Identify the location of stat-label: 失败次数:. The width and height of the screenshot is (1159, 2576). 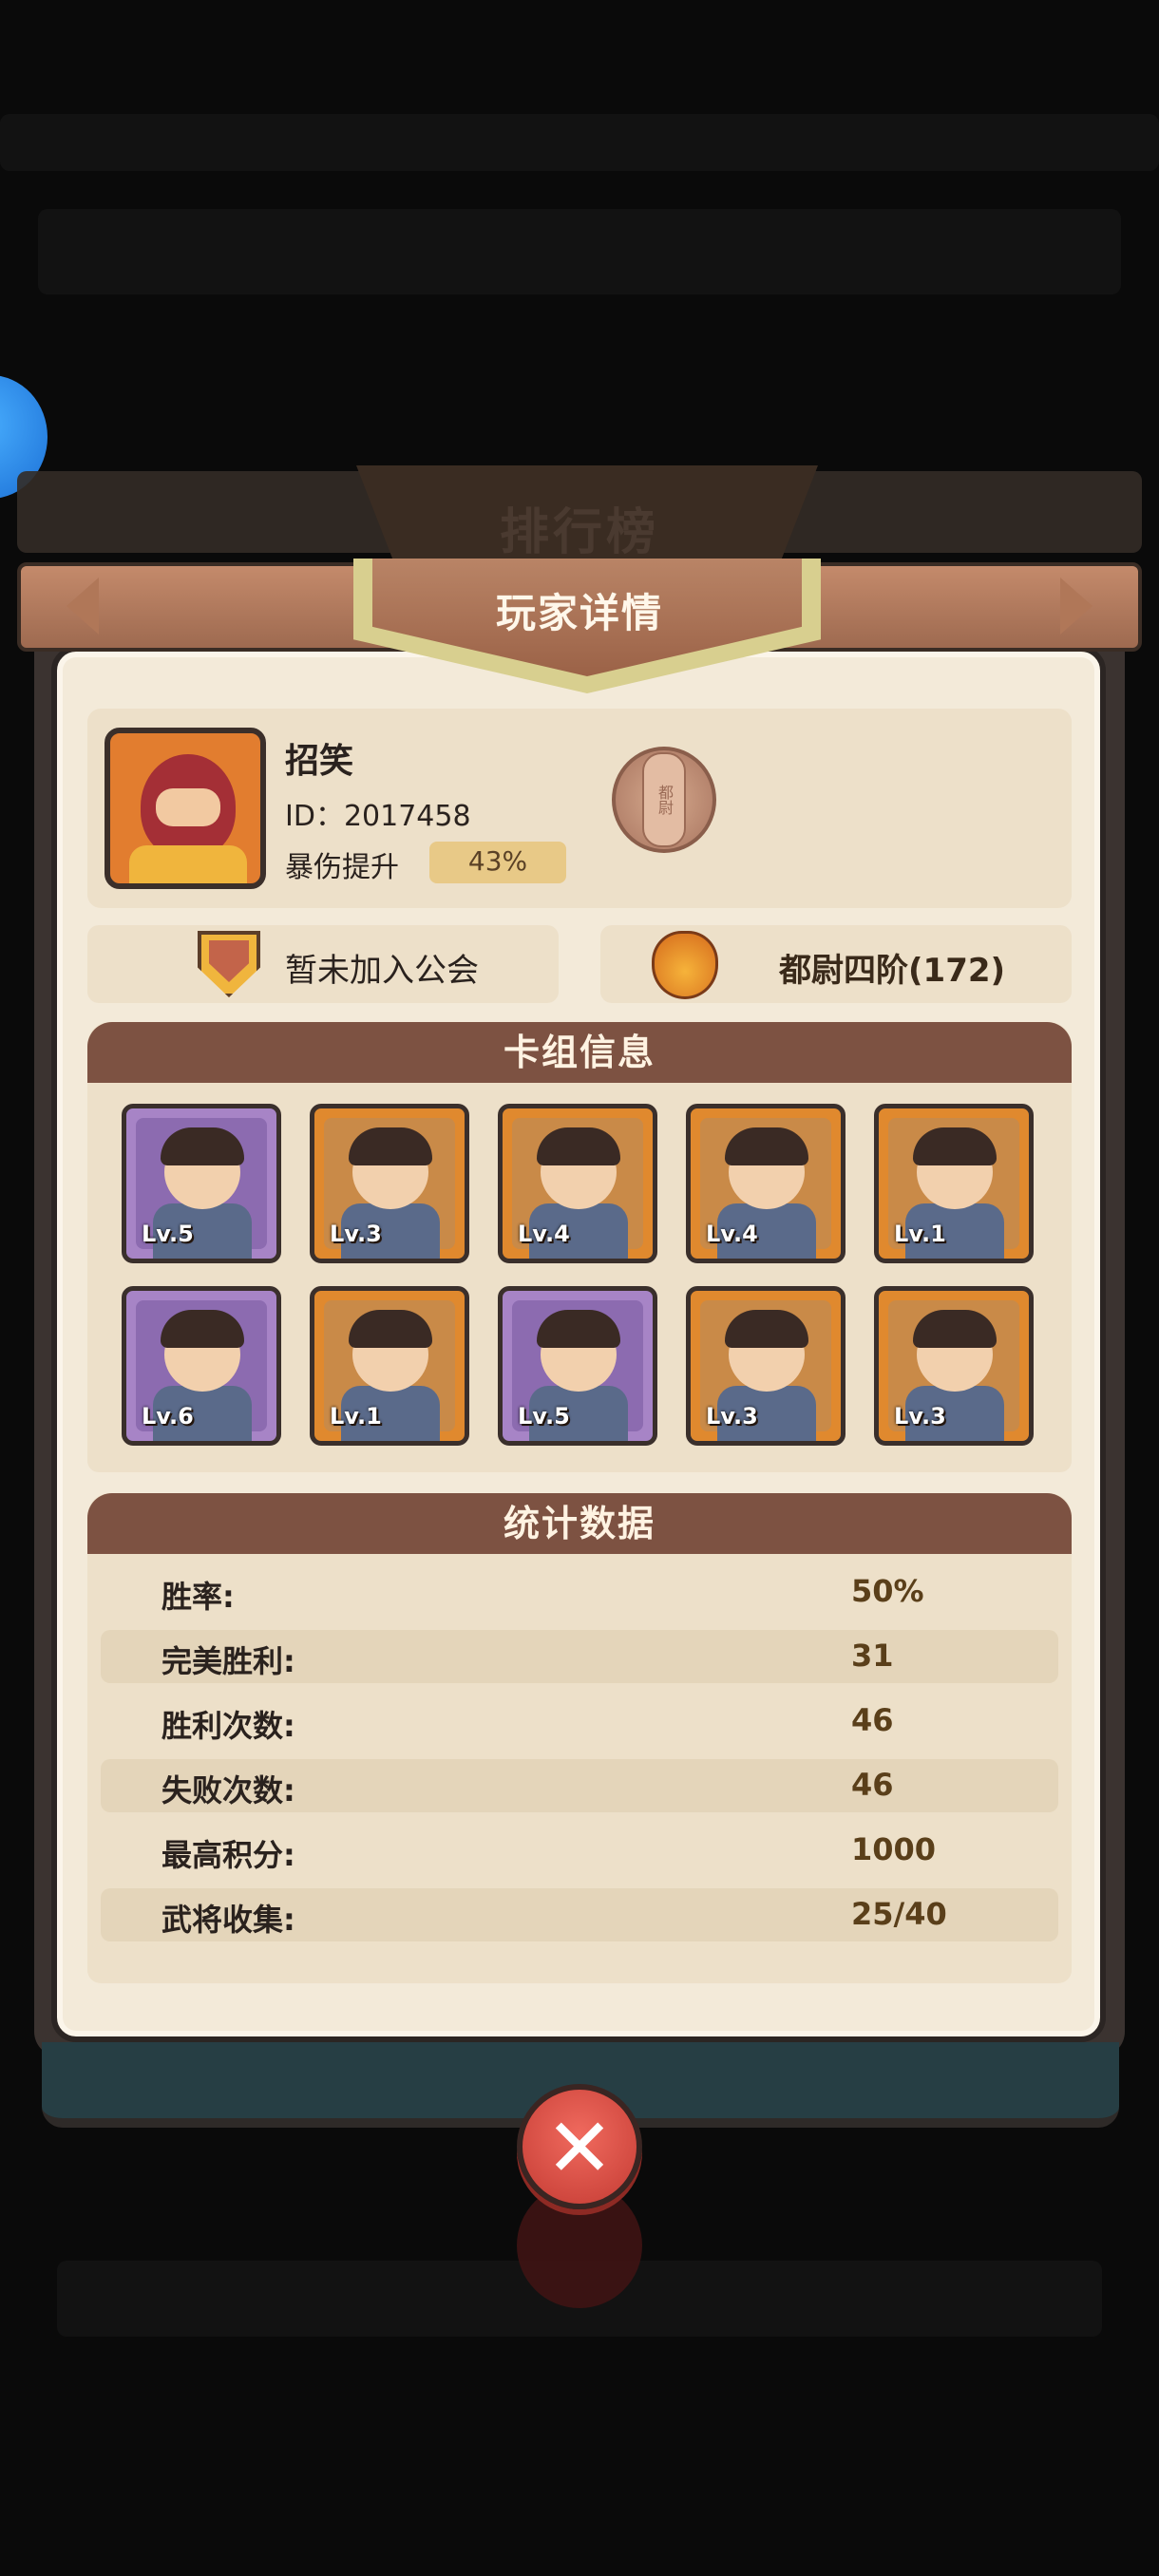
(228, 1790).